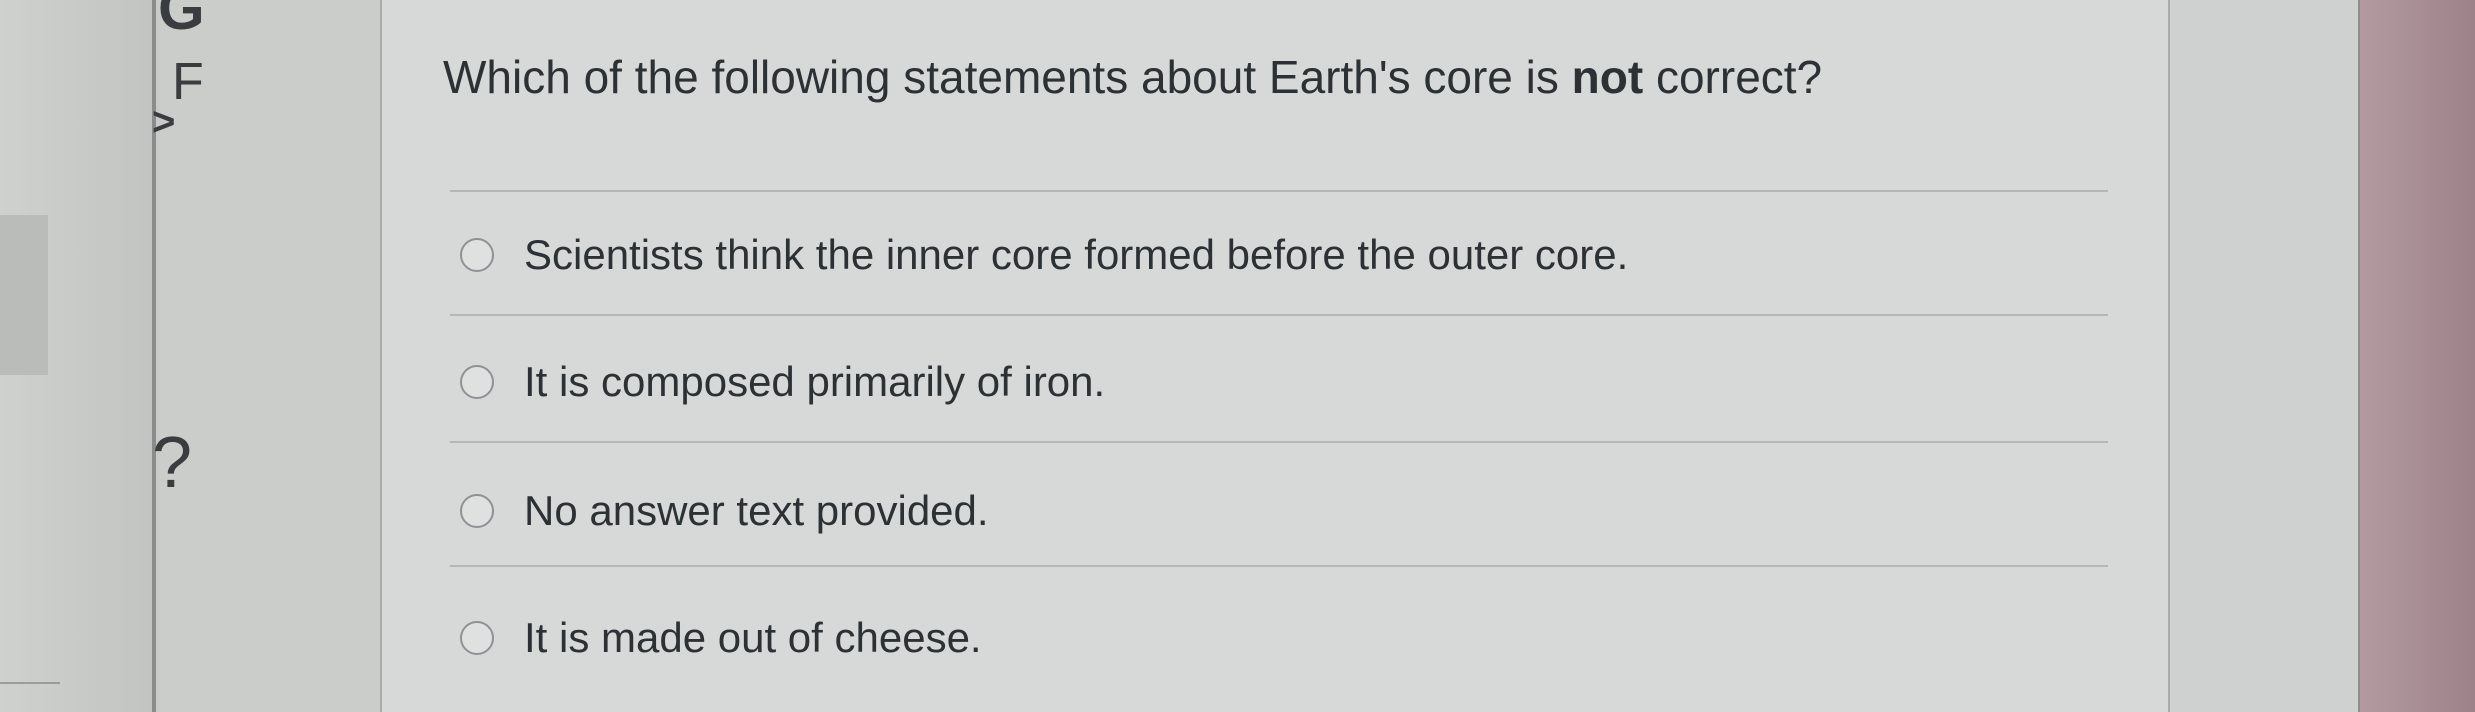 The image size is (2475, 712). I want to click on question-text-after: correct?, so click(1733, 77).